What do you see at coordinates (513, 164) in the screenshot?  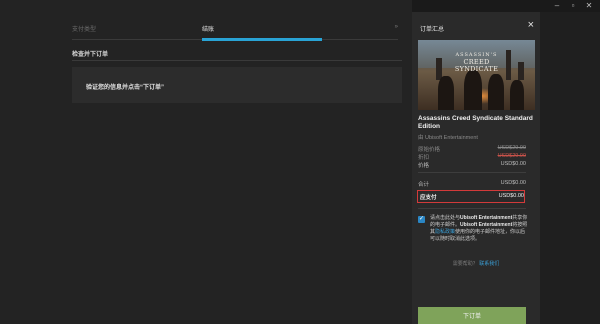 I see `price-value: USD$0.00` at bounding box center [513, 164].